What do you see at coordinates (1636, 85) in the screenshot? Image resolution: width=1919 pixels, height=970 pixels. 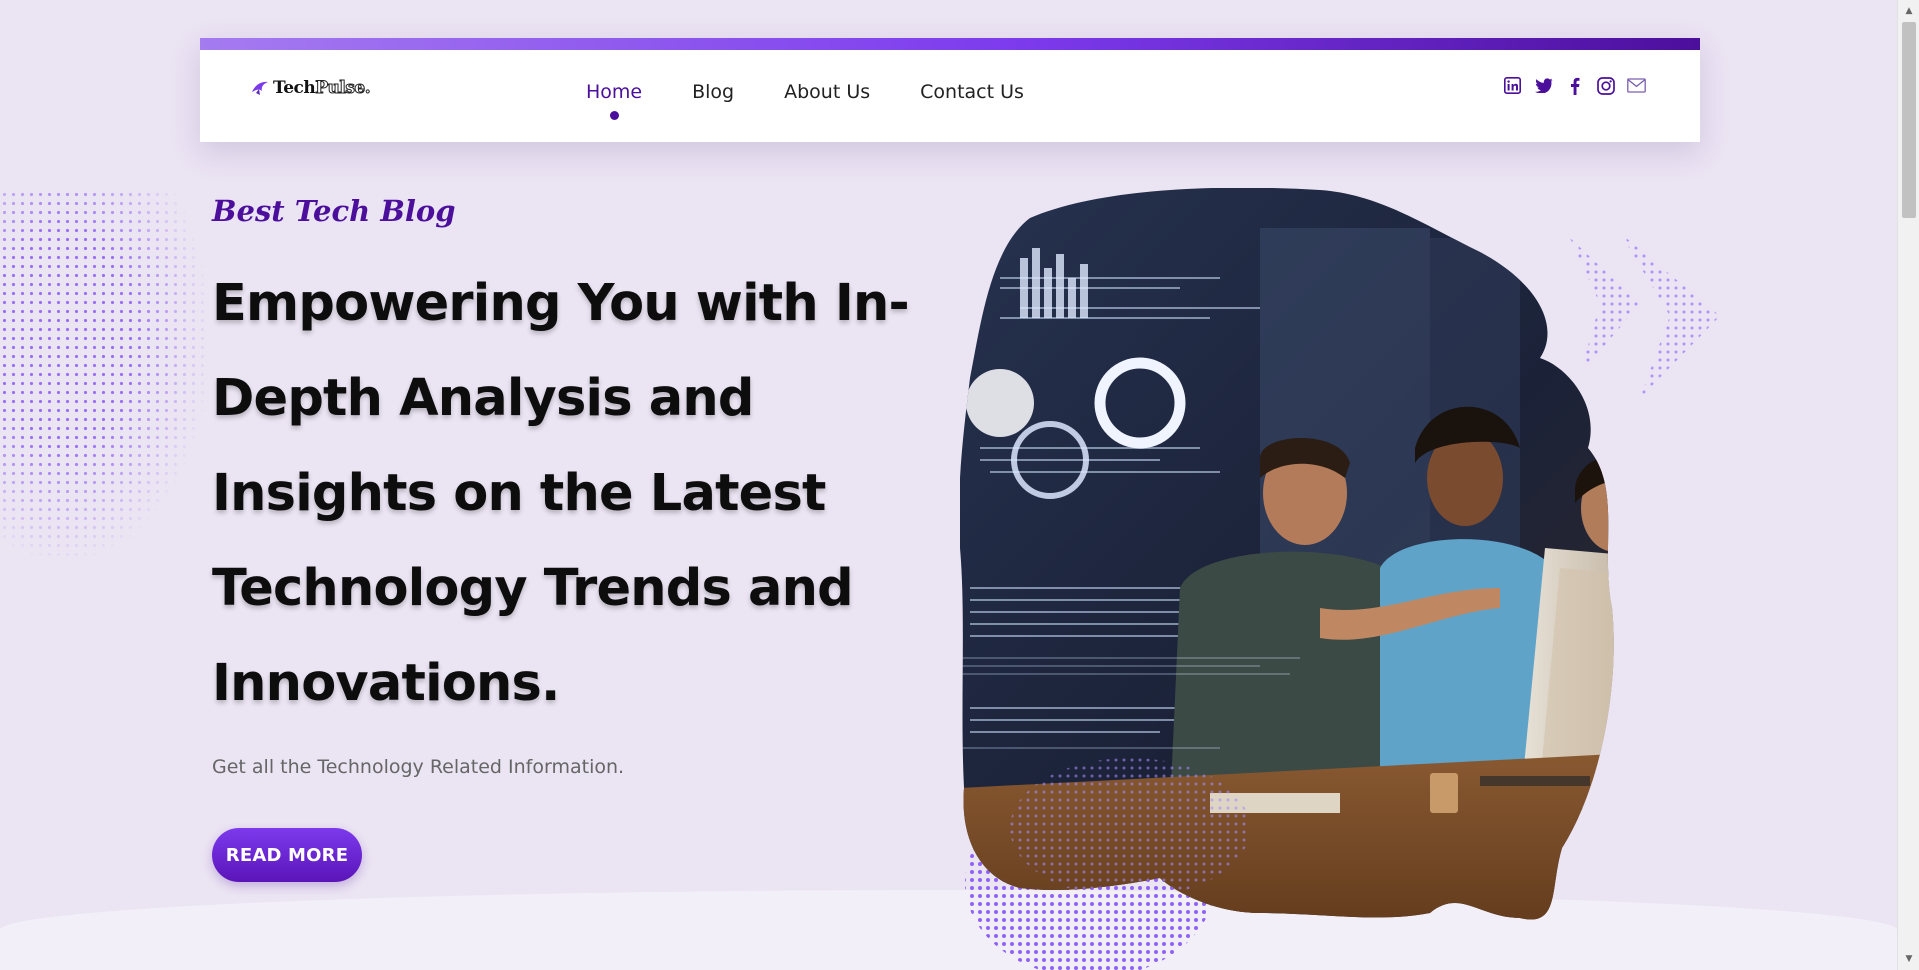 I see `mail-icon` at bounding box center [1636, 85].